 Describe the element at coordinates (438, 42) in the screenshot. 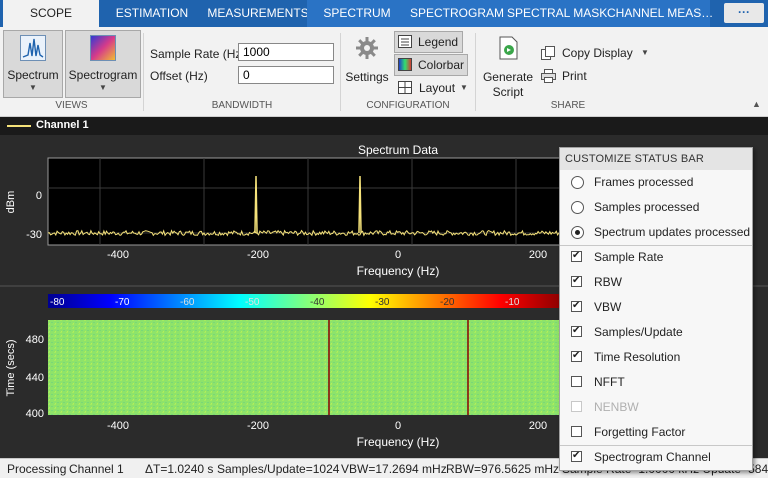

I see `legend-label: Legend` at that location.